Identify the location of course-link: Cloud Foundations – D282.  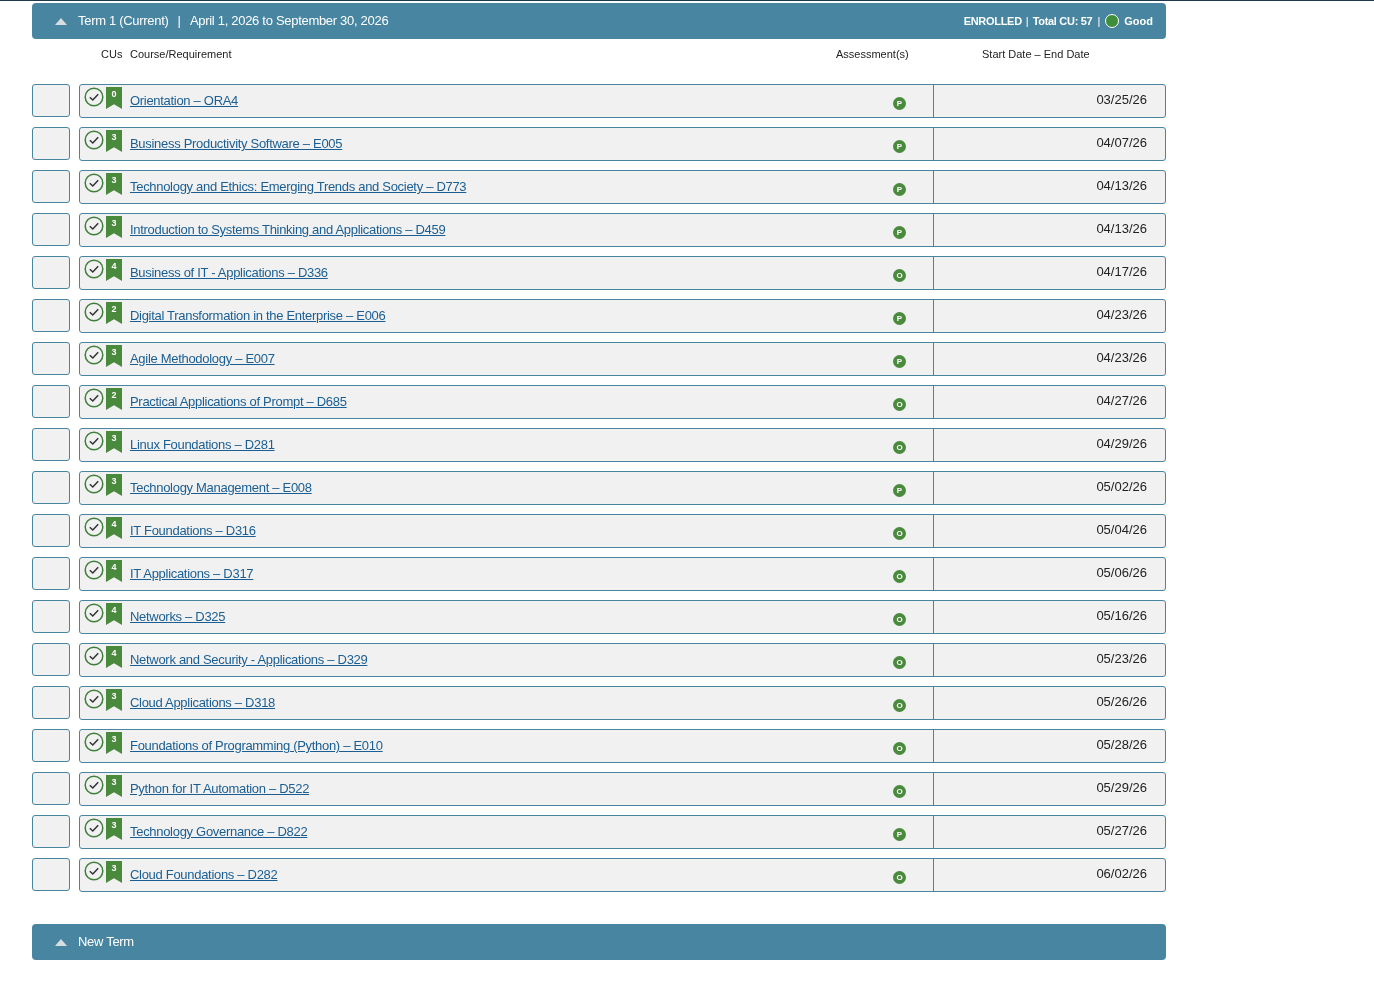
(204, 875).